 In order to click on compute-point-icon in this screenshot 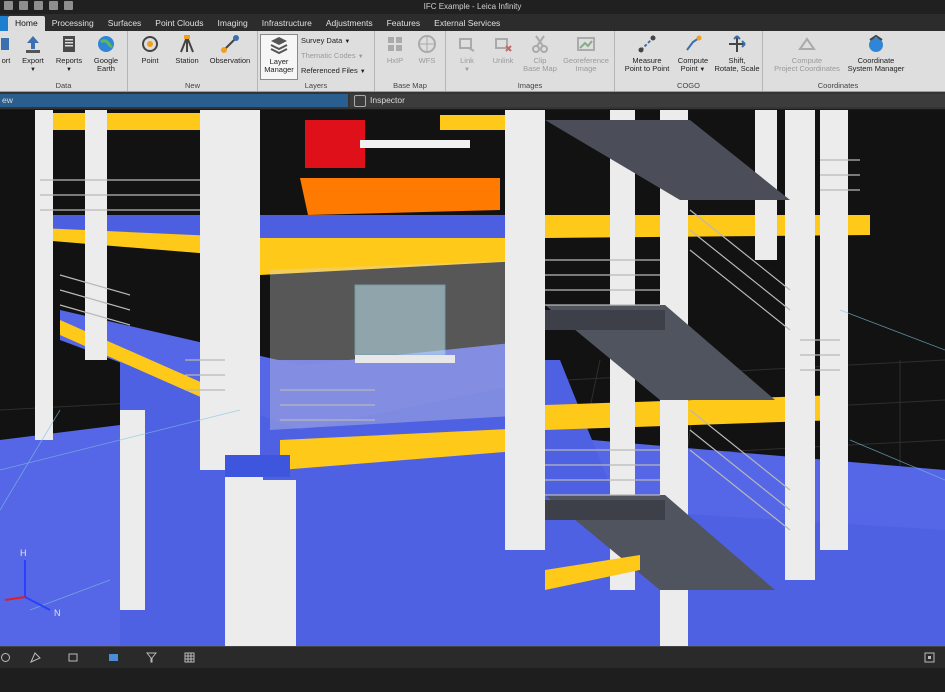, I will do `click(694, 43)`.